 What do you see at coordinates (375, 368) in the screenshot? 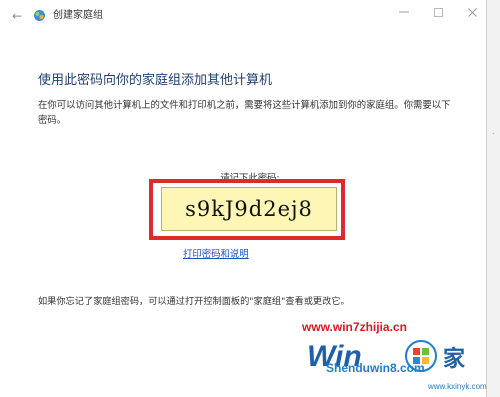
I see `watermark-site: Shenduwin8.com` at bounding box center [375, 368].